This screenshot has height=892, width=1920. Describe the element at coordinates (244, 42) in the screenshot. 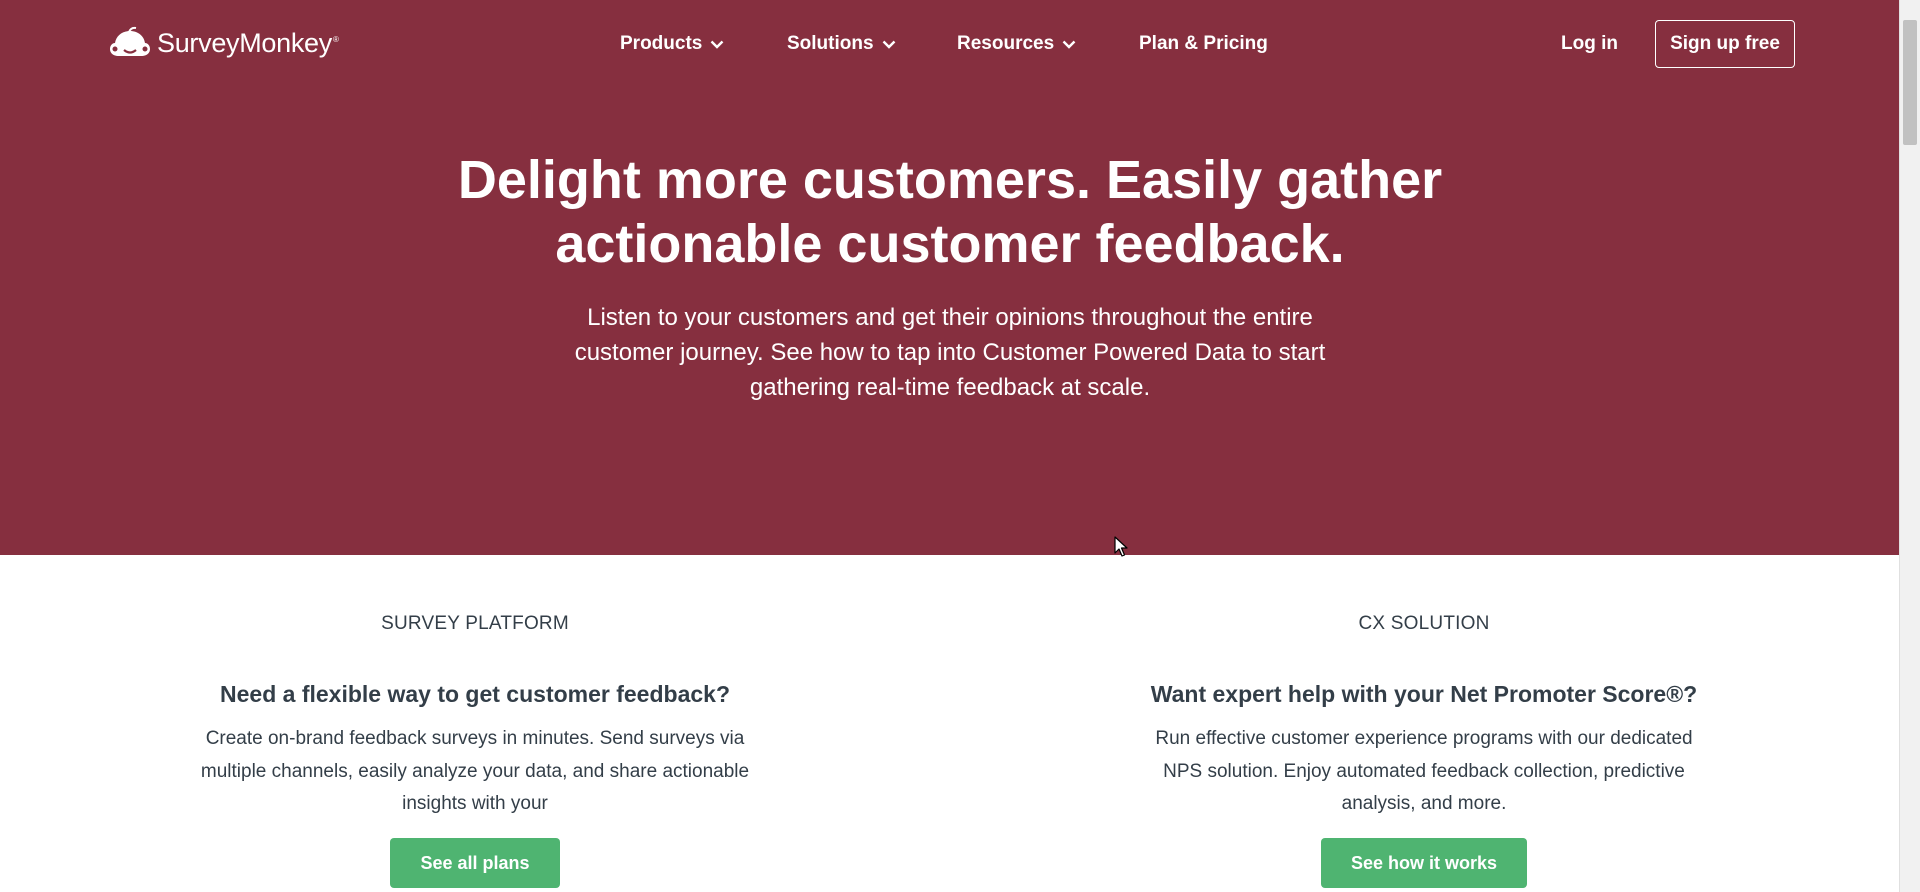

I see `logo-wordmark: SurveyMonkey` at that location.